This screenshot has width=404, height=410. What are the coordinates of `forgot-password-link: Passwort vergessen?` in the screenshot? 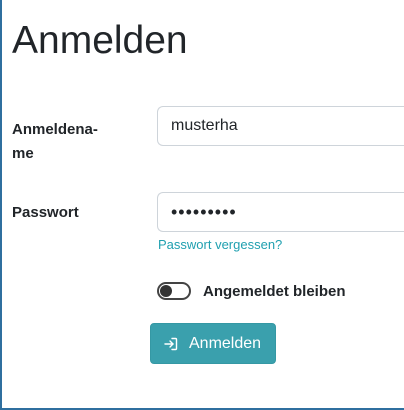 It's located at (220, 244).